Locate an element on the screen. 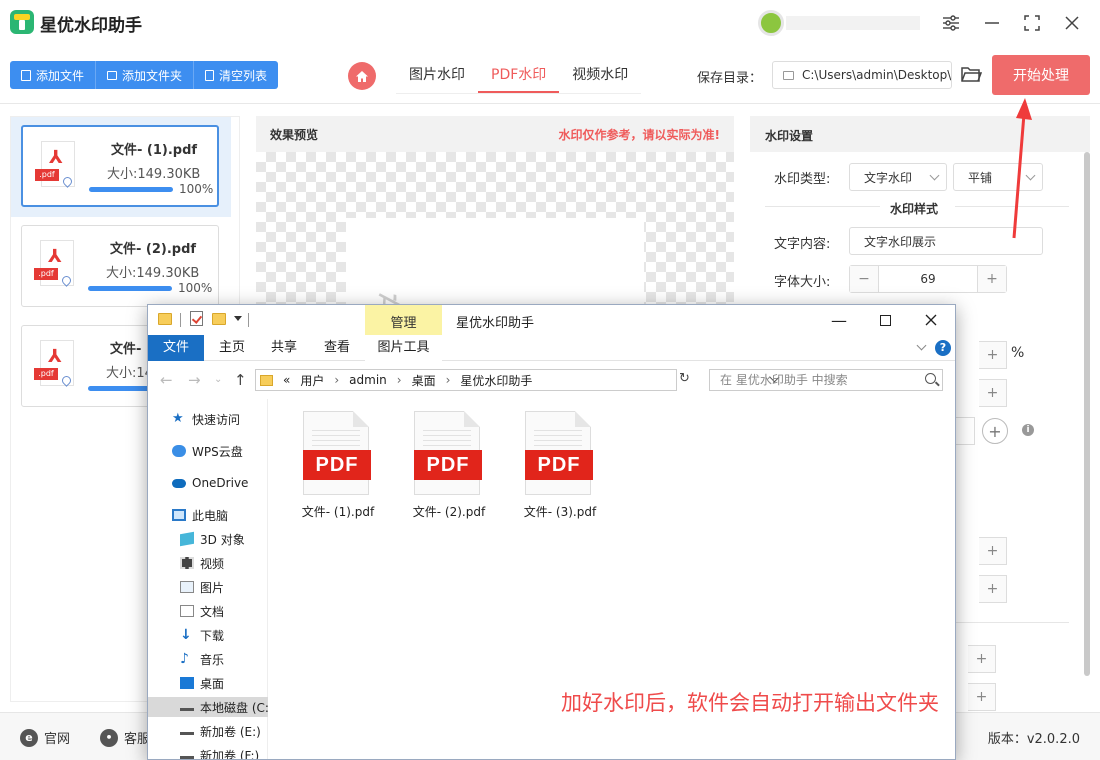 This screenshot has width=1100, height=760. tab-image-watermark: 图片水印 is located at coordinates (437, 75).